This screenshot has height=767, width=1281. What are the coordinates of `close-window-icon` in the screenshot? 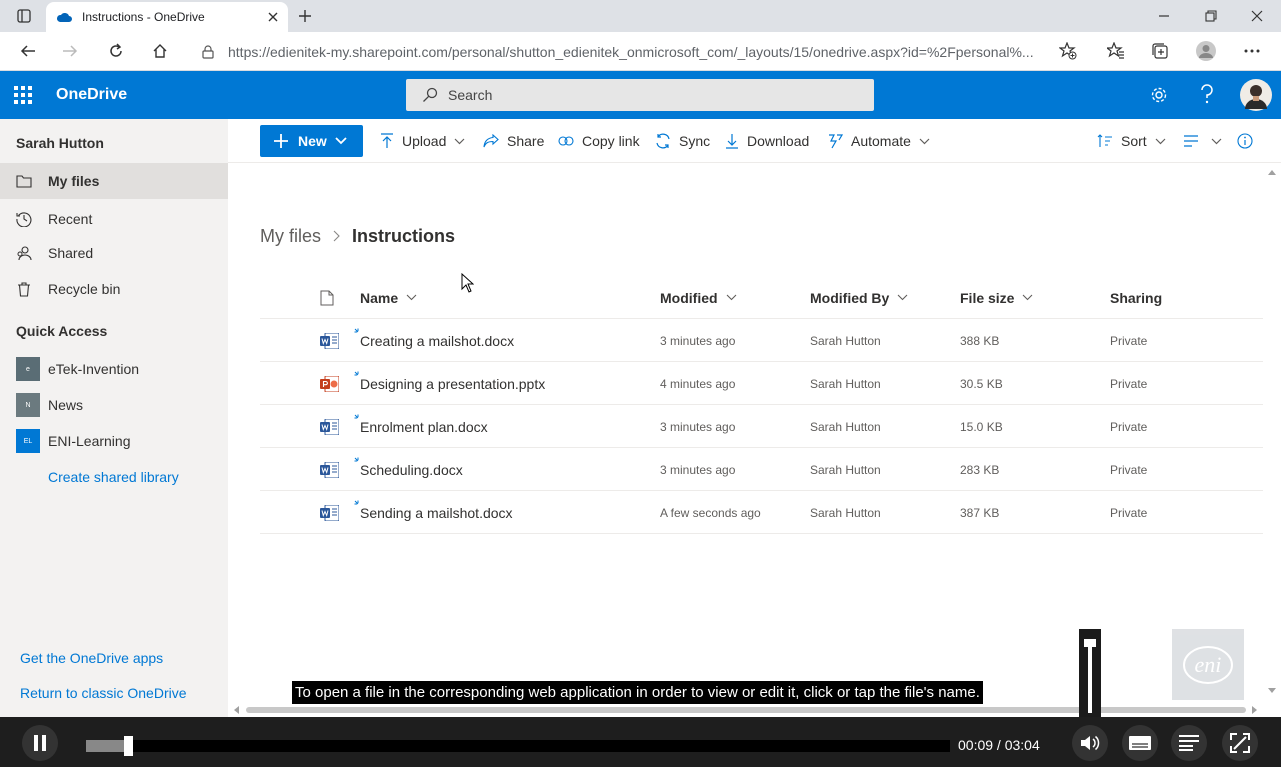 It's located at (1257, 16).